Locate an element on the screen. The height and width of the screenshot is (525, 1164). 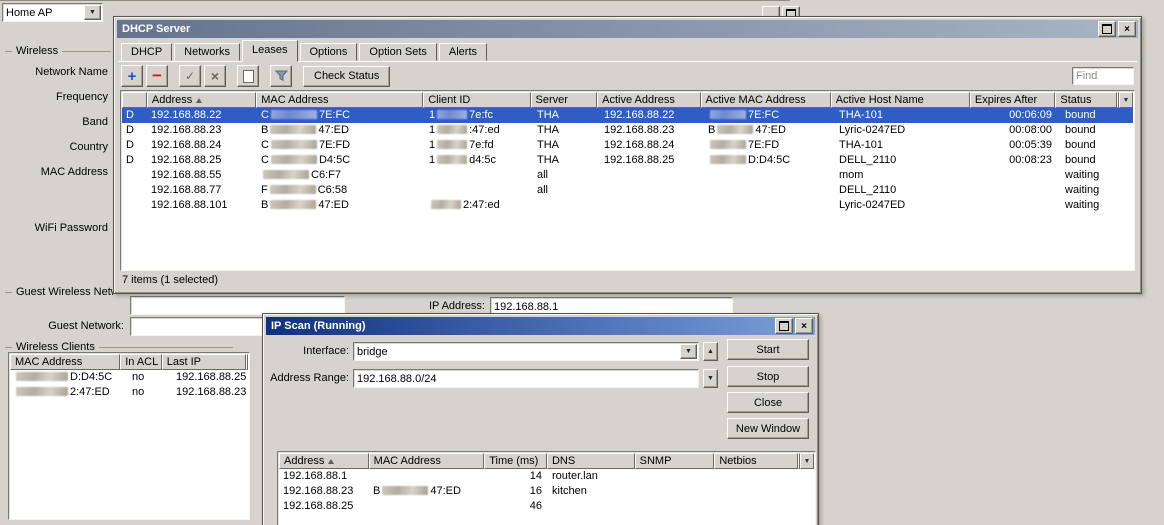
new-window-button: New Window is located at coordinates (768, 428).